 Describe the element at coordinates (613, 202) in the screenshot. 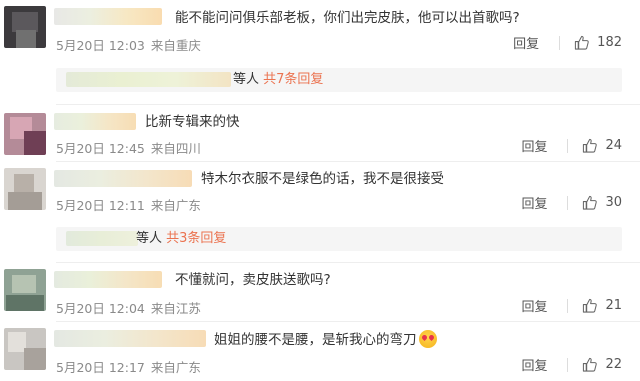

I see `like-count: 30` at that location.